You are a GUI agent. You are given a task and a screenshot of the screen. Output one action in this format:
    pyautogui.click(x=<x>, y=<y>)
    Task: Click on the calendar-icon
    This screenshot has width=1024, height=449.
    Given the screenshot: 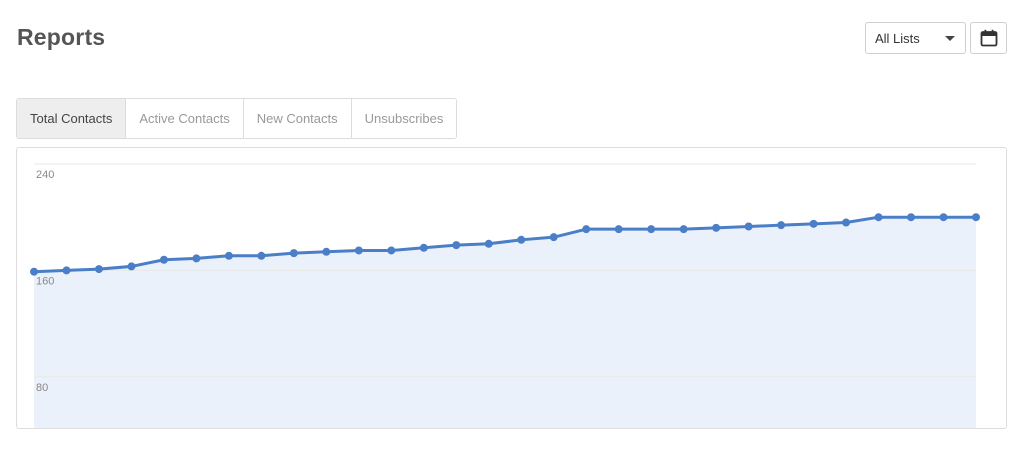 What is the action you would take?
    pyautogui.click(x=988, y=38)
    